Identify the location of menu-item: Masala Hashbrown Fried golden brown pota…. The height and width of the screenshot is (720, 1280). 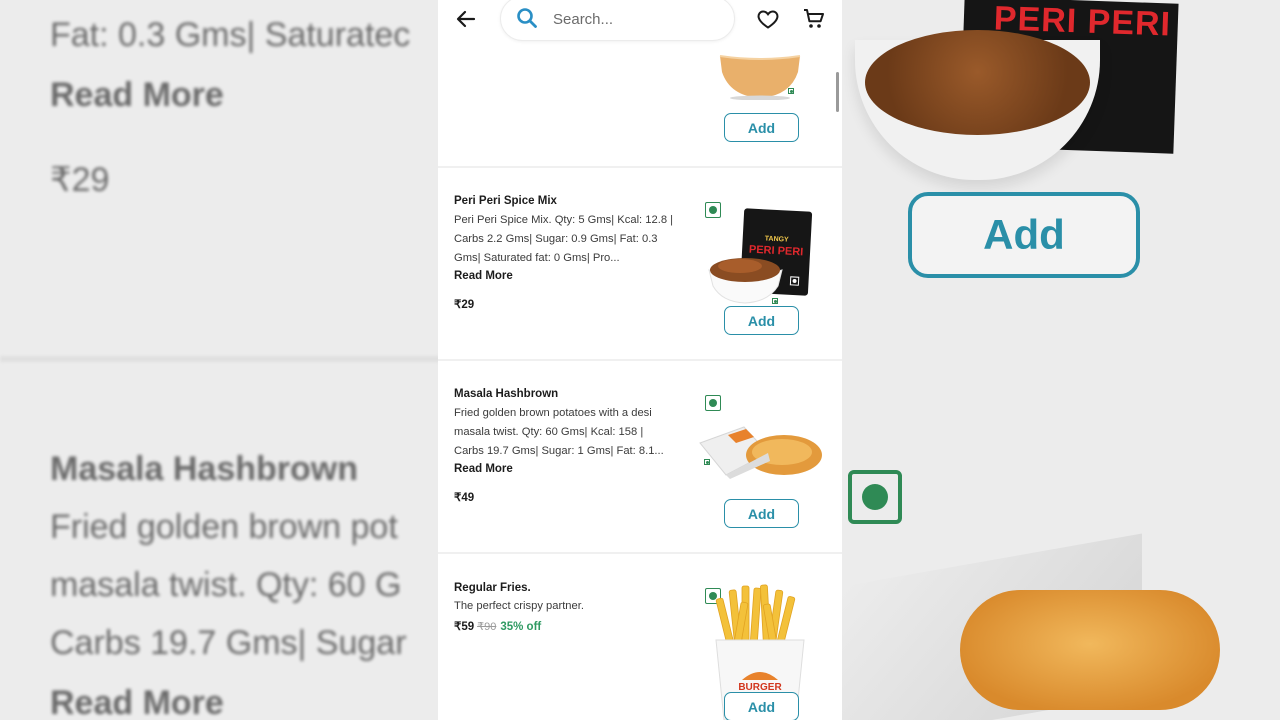
(640, 456).